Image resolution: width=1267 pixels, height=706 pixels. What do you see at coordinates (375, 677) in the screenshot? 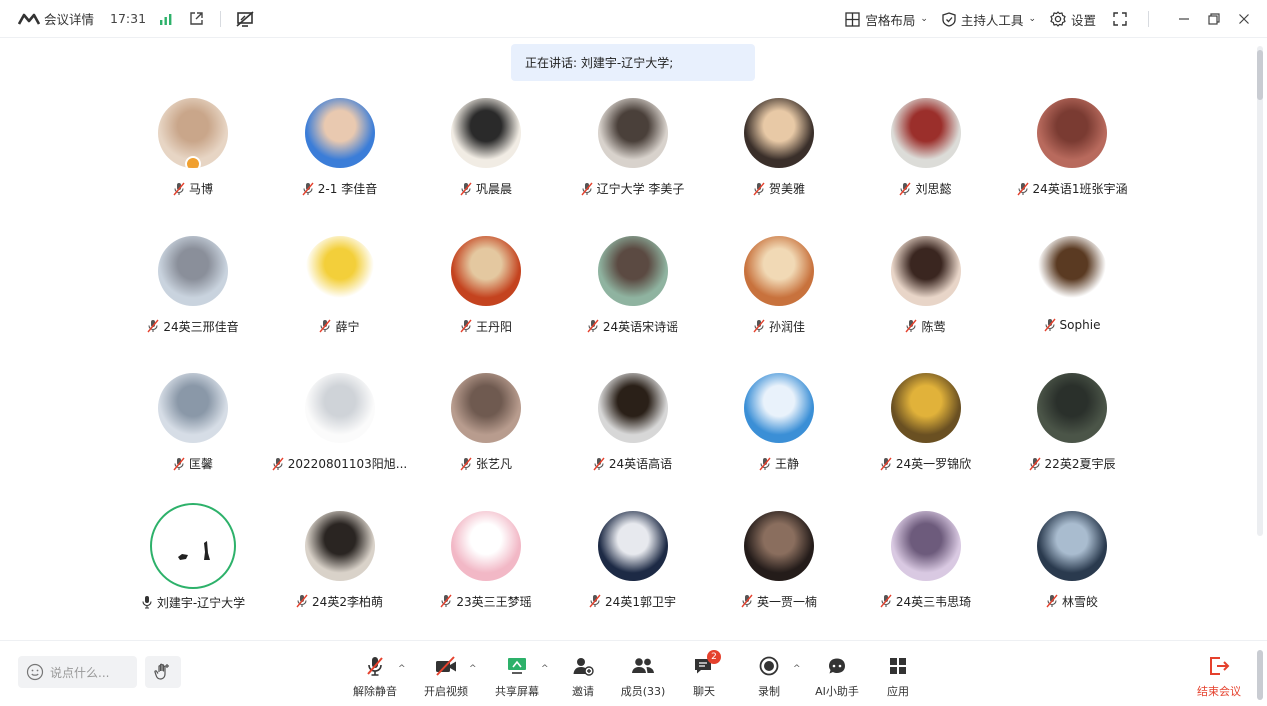
I see `unmute-button: 解除静音` at bounding box center [375, 677].